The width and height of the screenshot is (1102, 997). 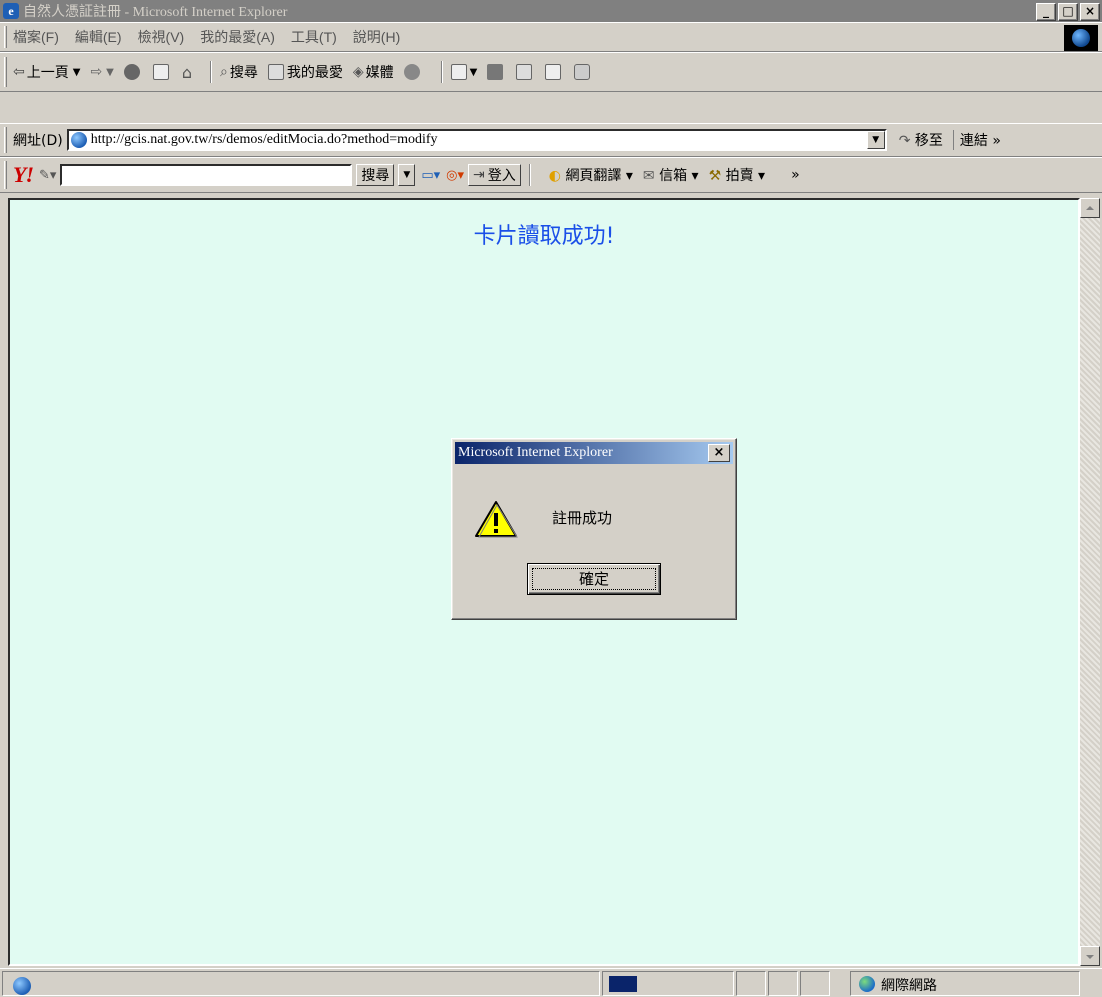 I want to click on go-label: 移至, so click(x=928, y=141).